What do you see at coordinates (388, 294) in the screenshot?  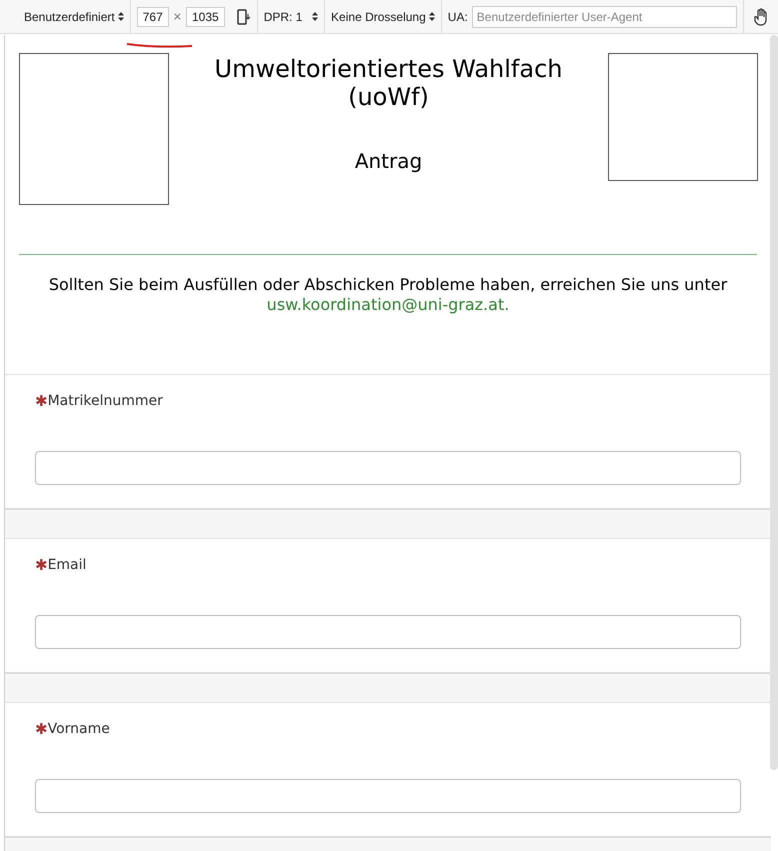 I see `contact-notice: Sollten Sie beim Ausfüllen oder Abschicken Probleme haben, erreichen Sie uns unter usw.koordination@uni-graz.at.` at bounding box center [388, 294].